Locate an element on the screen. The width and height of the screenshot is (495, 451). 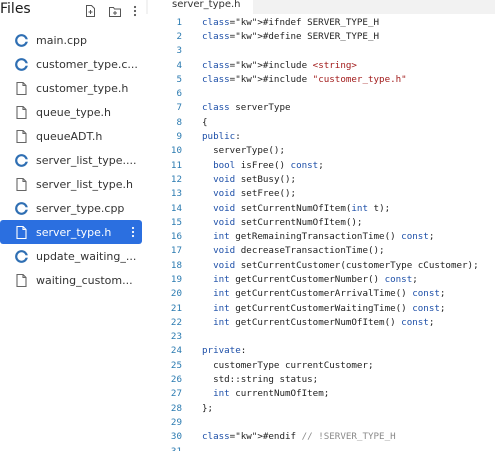
tab-label: server_type.h is located at coordinates (206, 5).